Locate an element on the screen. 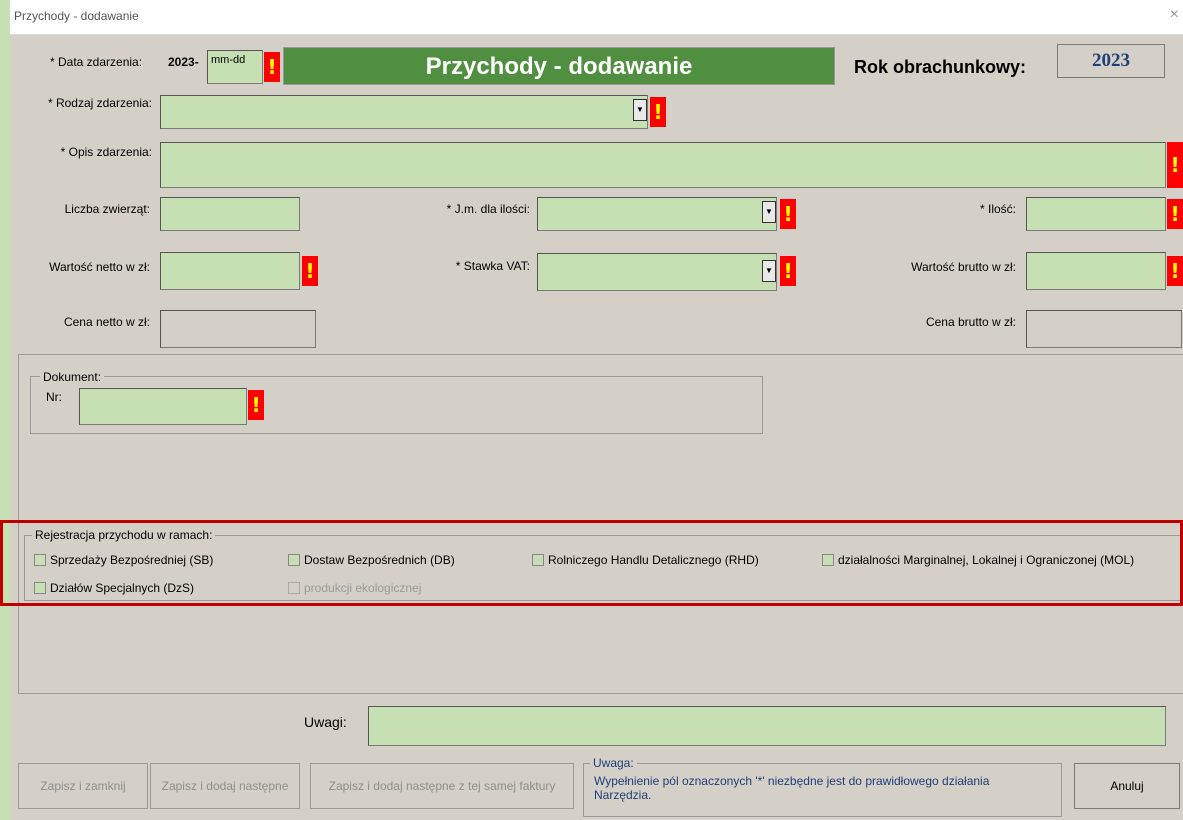 Image resolution: width=1183 pixels, height=820 pixels. form-banner: Przychody - dodawanie is located at coordinates (559, 66).